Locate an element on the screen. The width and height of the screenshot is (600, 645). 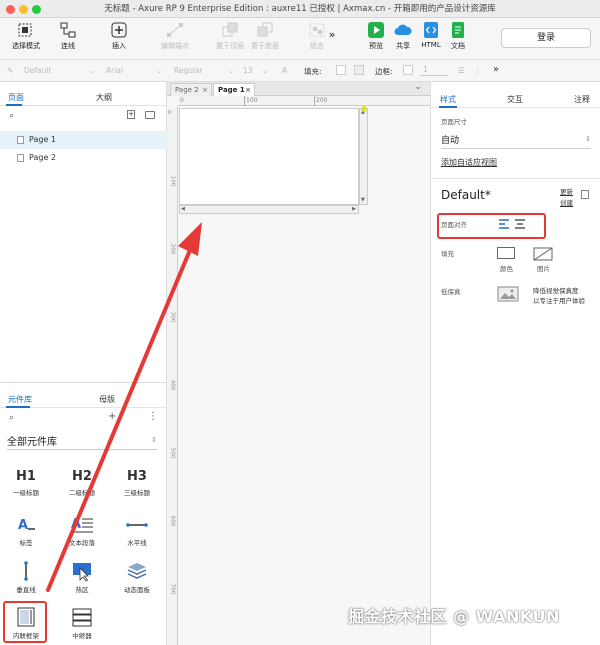
color-label: 颜色 is located at coordinates (506, 269).